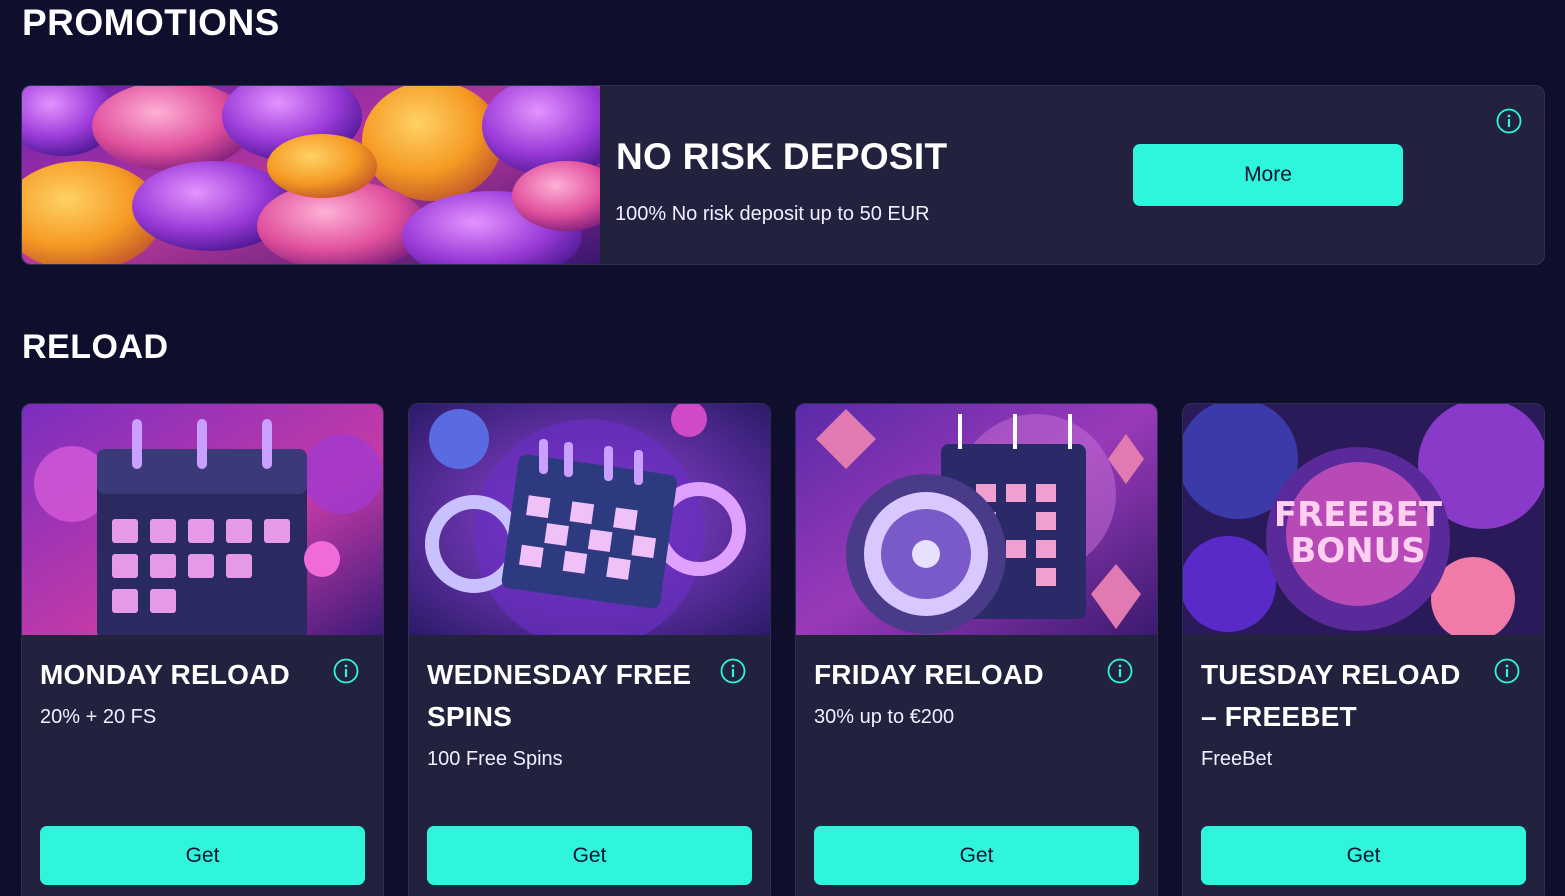 The width and height of the screenshot is (1565, 896). I want to click on card-description: FreeBet, so click(1237, 759).